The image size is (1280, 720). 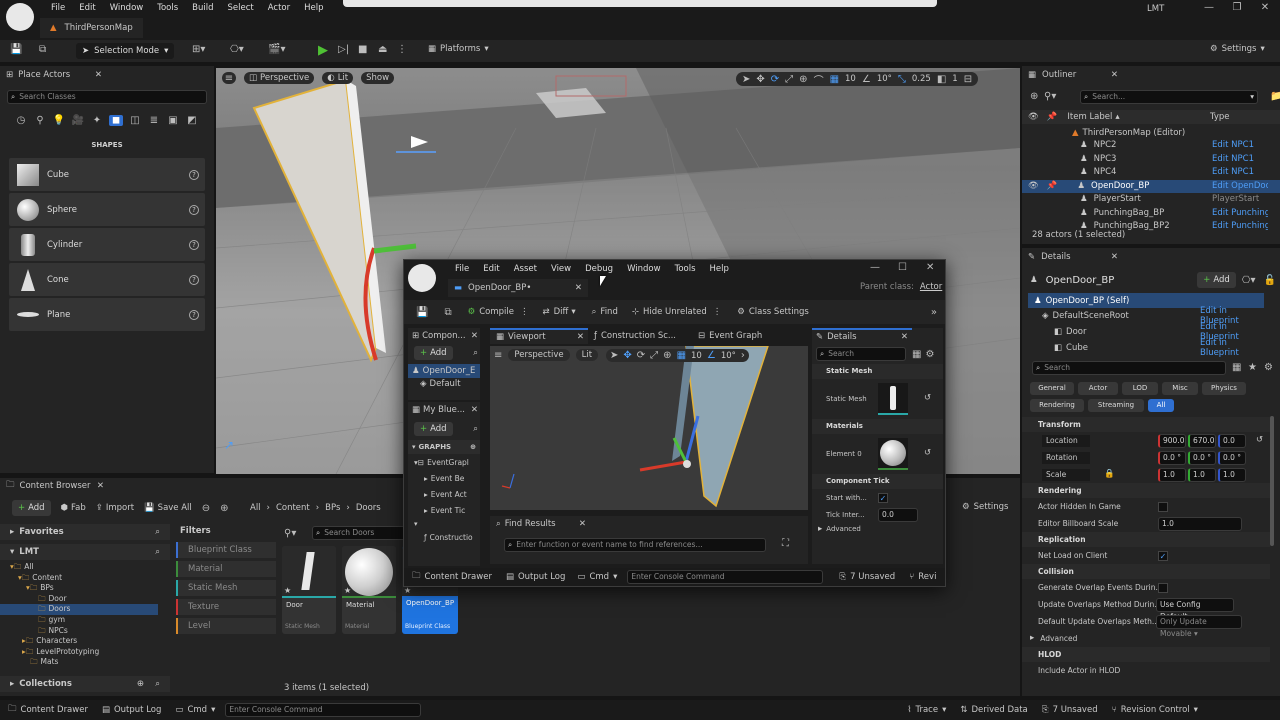 What do you see at coordinates (1202, 457) in the screenshot?
I see `rotation-y-field: 0.0 °` at bounding box center [1202, 457].